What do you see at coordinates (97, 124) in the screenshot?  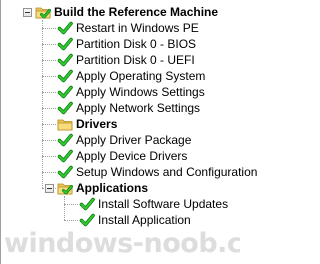 I see `tree-item-label: Drivers` at bounding box center [97, 124].